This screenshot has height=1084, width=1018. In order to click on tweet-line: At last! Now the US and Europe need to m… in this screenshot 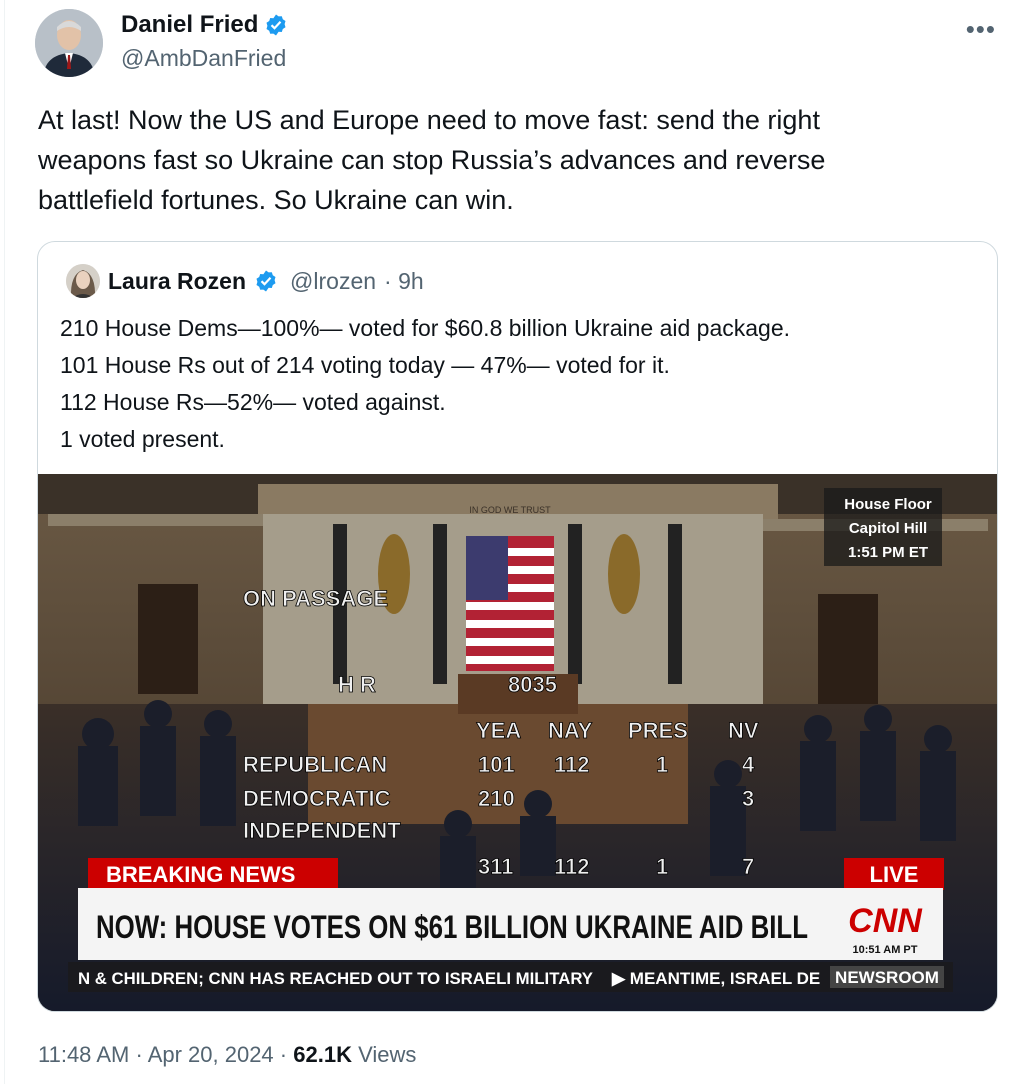, I will do `click(429, 120)`.